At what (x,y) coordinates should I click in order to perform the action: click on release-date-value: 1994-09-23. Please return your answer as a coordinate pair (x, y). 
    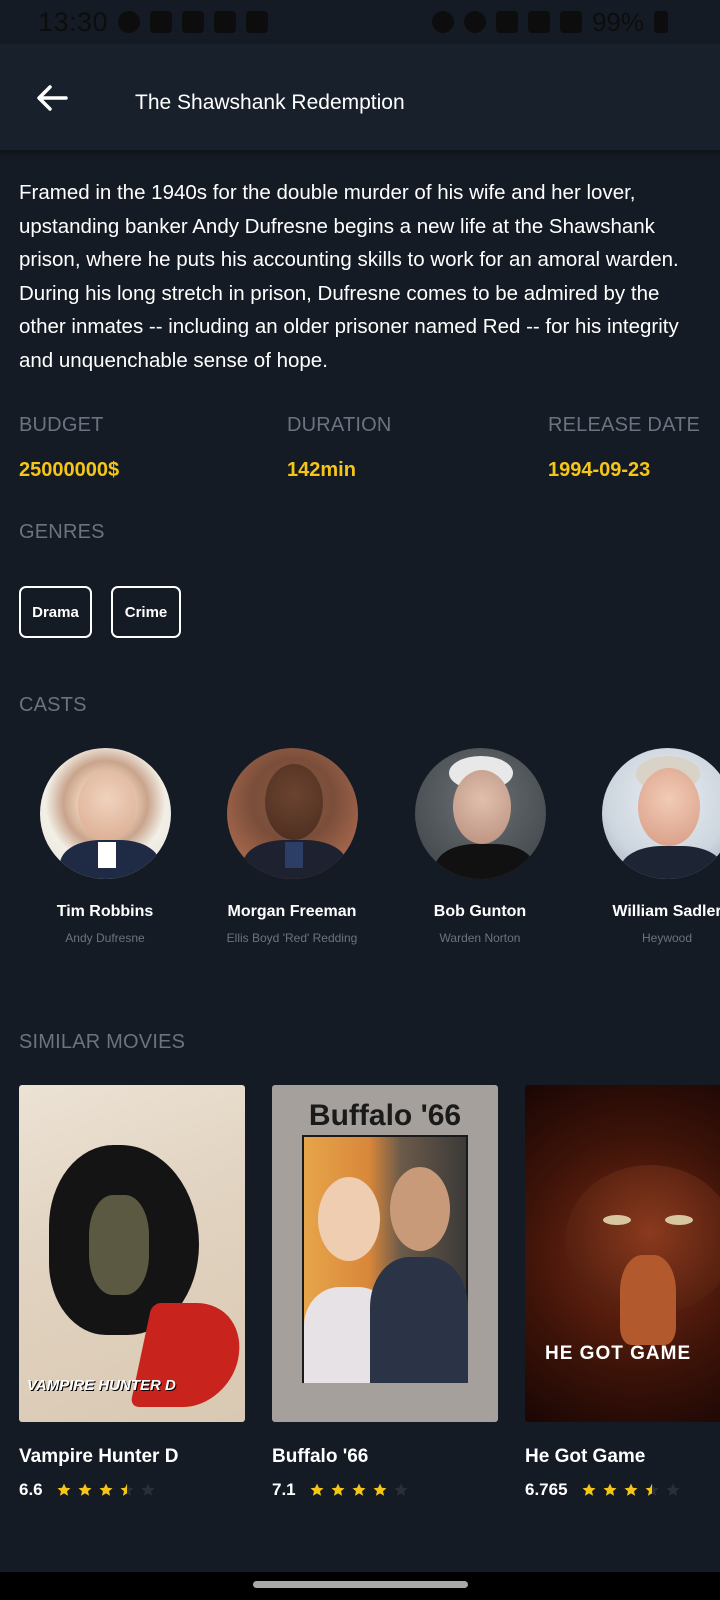
    Looking at the image, I should click on (599, 470).